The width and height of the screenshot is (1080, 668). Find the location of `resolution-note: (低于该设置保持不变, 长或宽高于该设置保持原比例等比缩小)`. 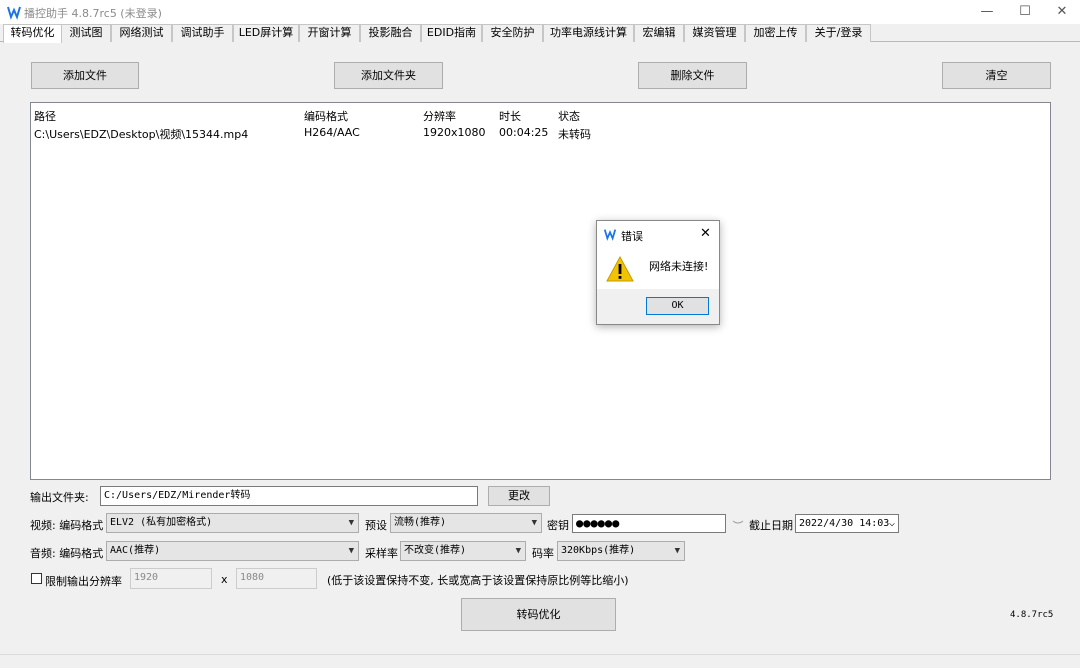

resolution-note: (低于该设置保持不变, 长或宽高于该设置保持原比例等比缩小) is located at coordinates (478, 580).